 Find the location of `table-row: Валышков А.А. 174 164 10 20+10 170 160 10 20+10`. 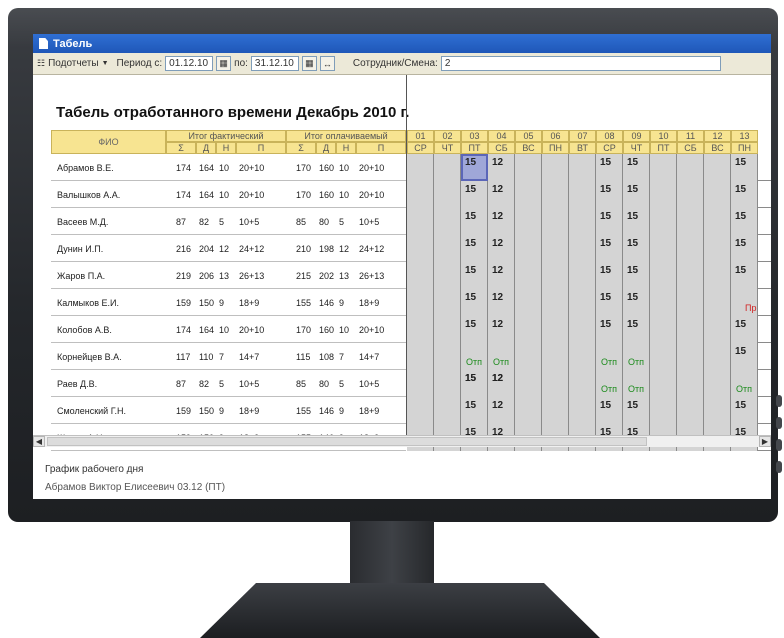

table-row: Валышков А.А. 174 164 10 20+10 170 160 10 20+10 is located at coordinates (228, 194).